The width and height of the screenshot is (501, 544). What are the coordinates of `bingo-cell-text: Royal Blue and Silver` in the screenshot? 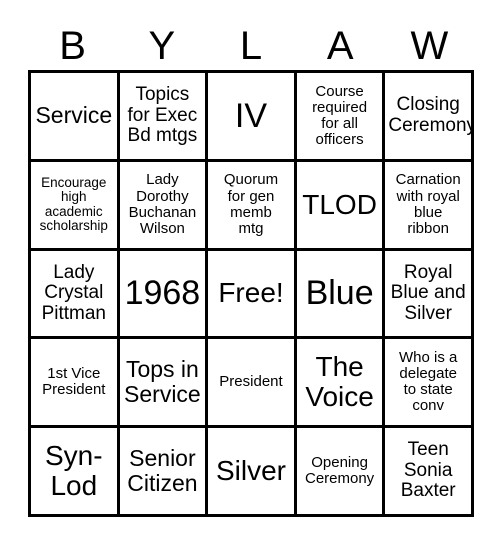 It's located at (428, 292).